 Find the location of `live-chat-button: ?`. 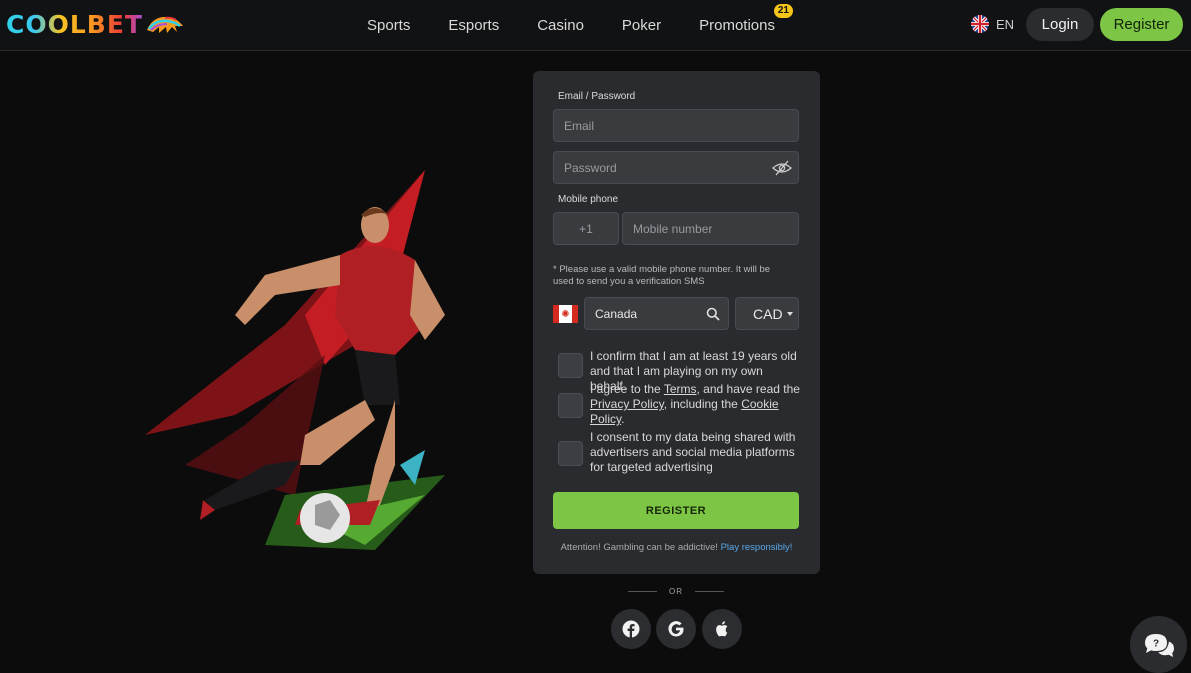

live-chat-button: ? is located at coordinates (1158, 644).